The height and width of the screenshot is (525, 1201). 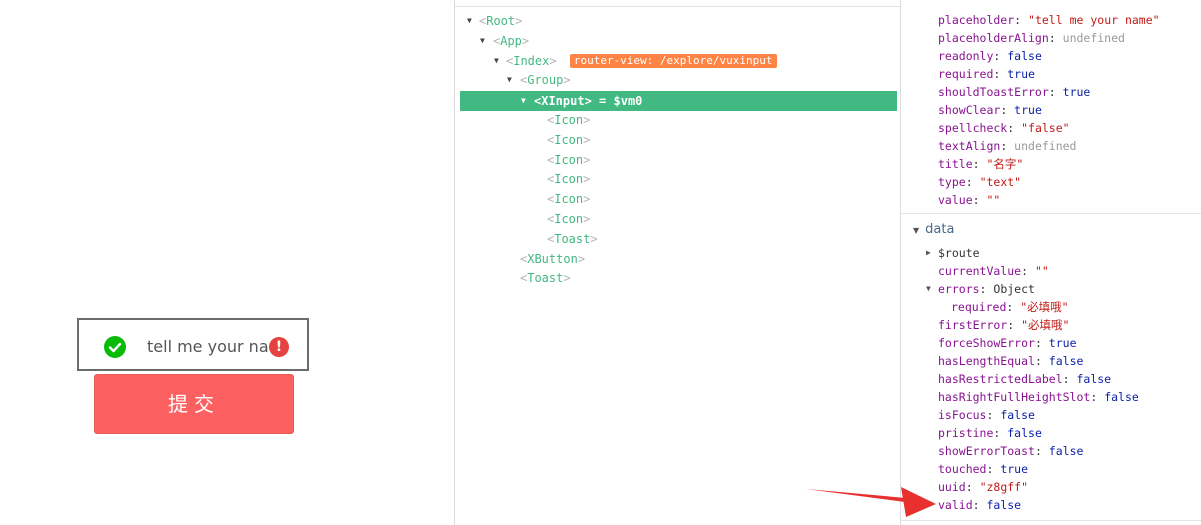 I want to click on prop-key: showClear, so click(x=969, y=110).